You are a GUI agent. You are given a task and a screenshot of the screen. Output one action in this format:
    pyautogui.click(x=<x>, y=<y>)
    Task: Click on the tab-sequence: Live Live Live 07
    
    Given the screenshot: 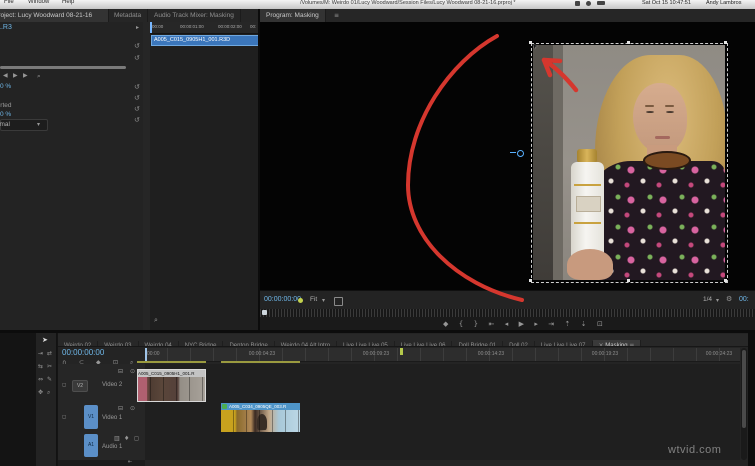 What is the action you would take?
    pyautogui.click(x=564, y=343)
    